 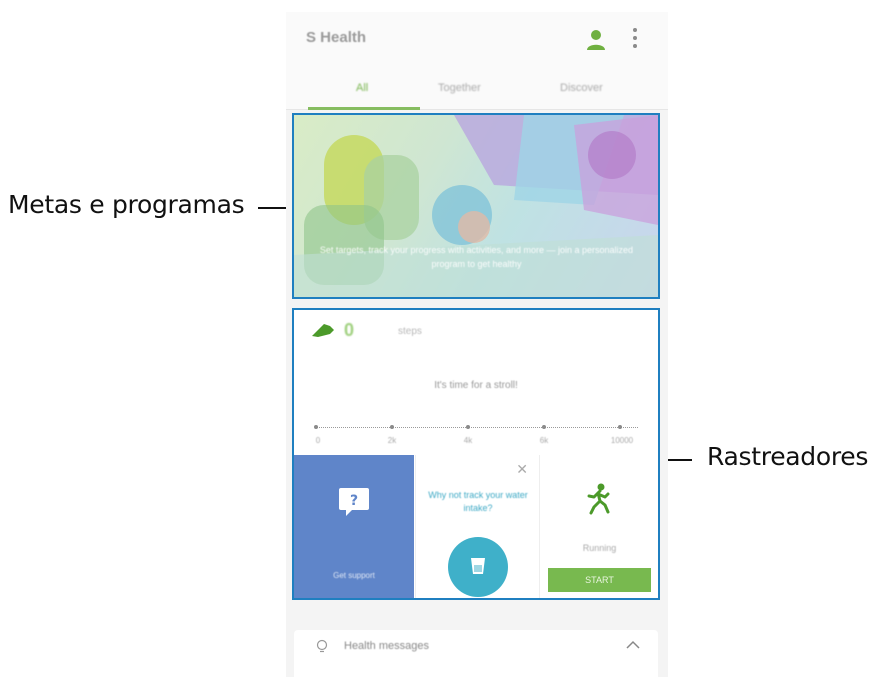 What do you see at coordinates (788, 456) in the screenshot?
I see `trackers-callout-label: Rastreadores` at bounding box center [788, 456].